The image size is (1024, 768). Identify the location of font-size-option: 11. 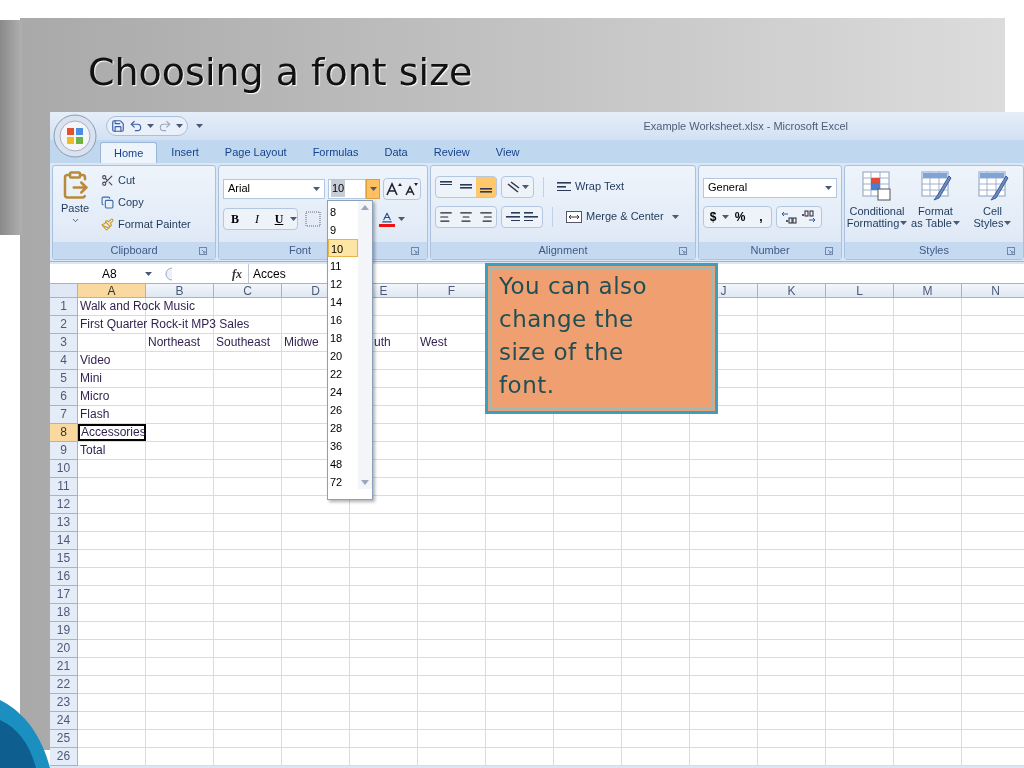
(343, 266).